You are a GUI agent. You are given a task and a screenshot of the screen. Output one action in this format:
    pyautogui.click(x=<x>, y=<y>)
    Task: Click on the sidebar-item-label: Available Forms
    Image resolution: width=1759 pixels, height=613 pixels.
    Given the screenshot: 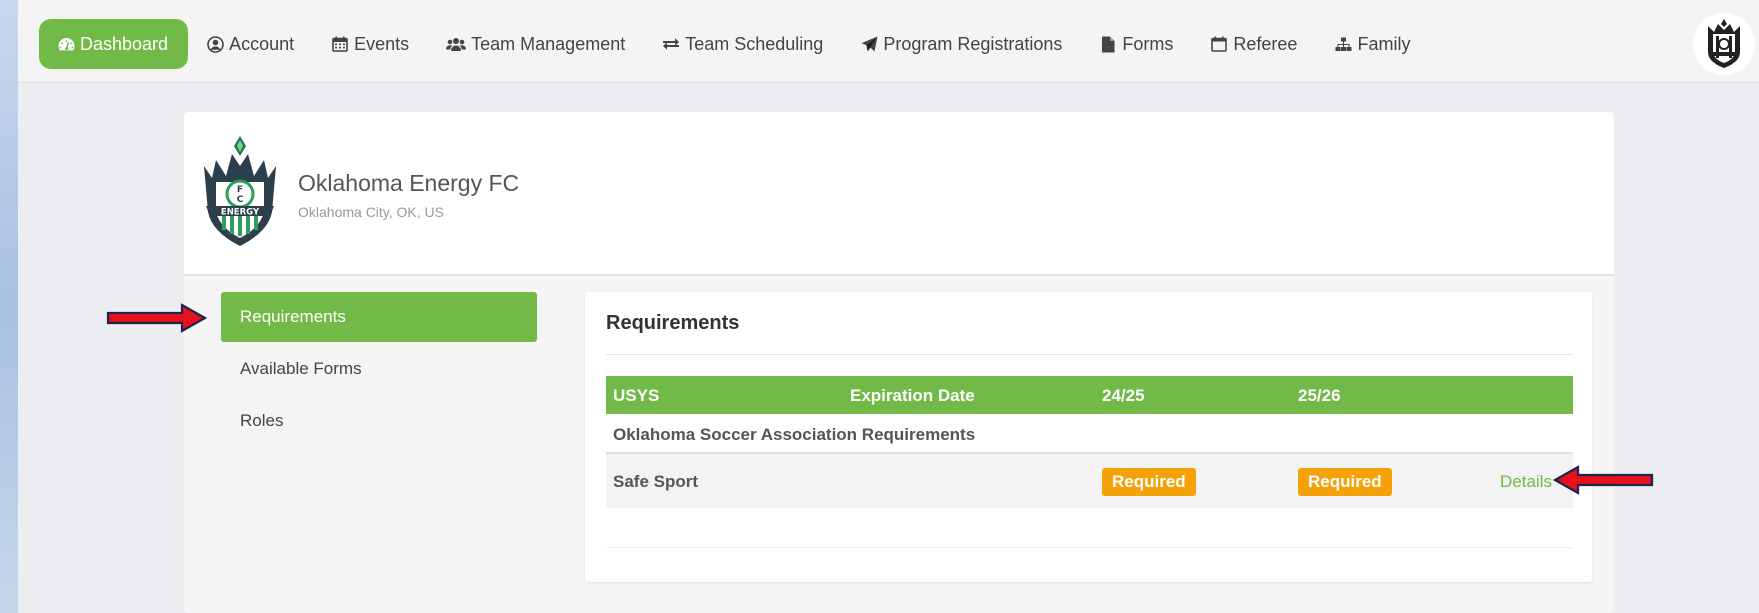 What is the action you would take?
    pyautogui.click(x=301, y=368)
    